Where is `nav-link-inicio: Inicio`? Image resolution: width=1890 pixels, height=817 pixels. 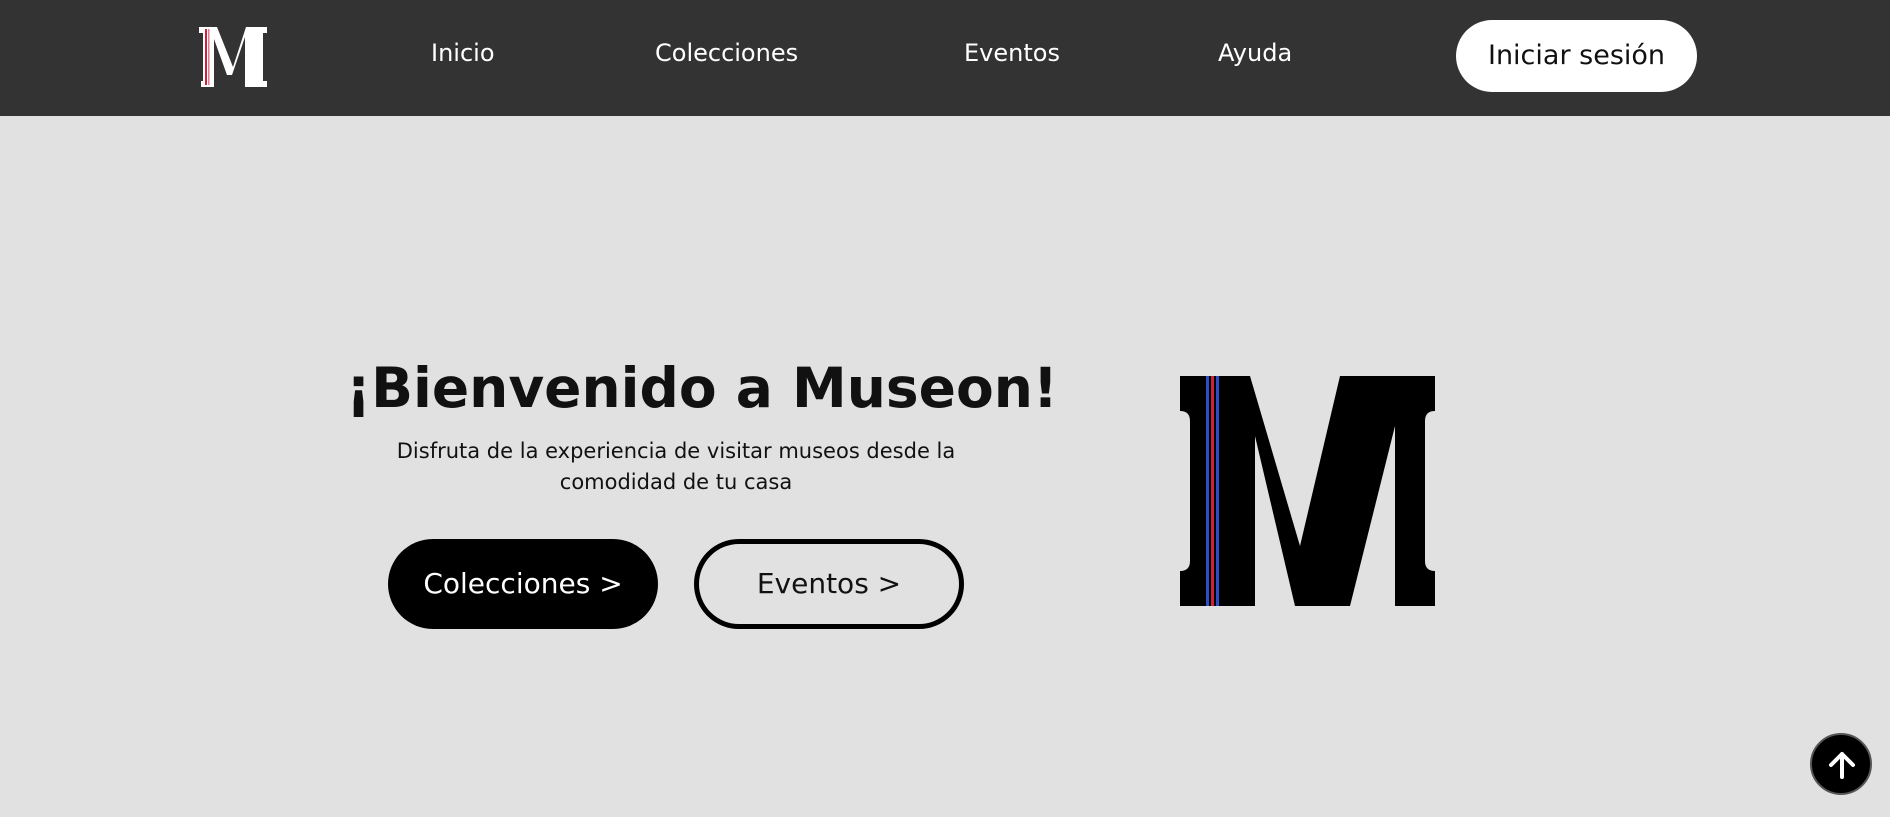
nav-link-inicio: Inicio is located at coordinates (463, 53).